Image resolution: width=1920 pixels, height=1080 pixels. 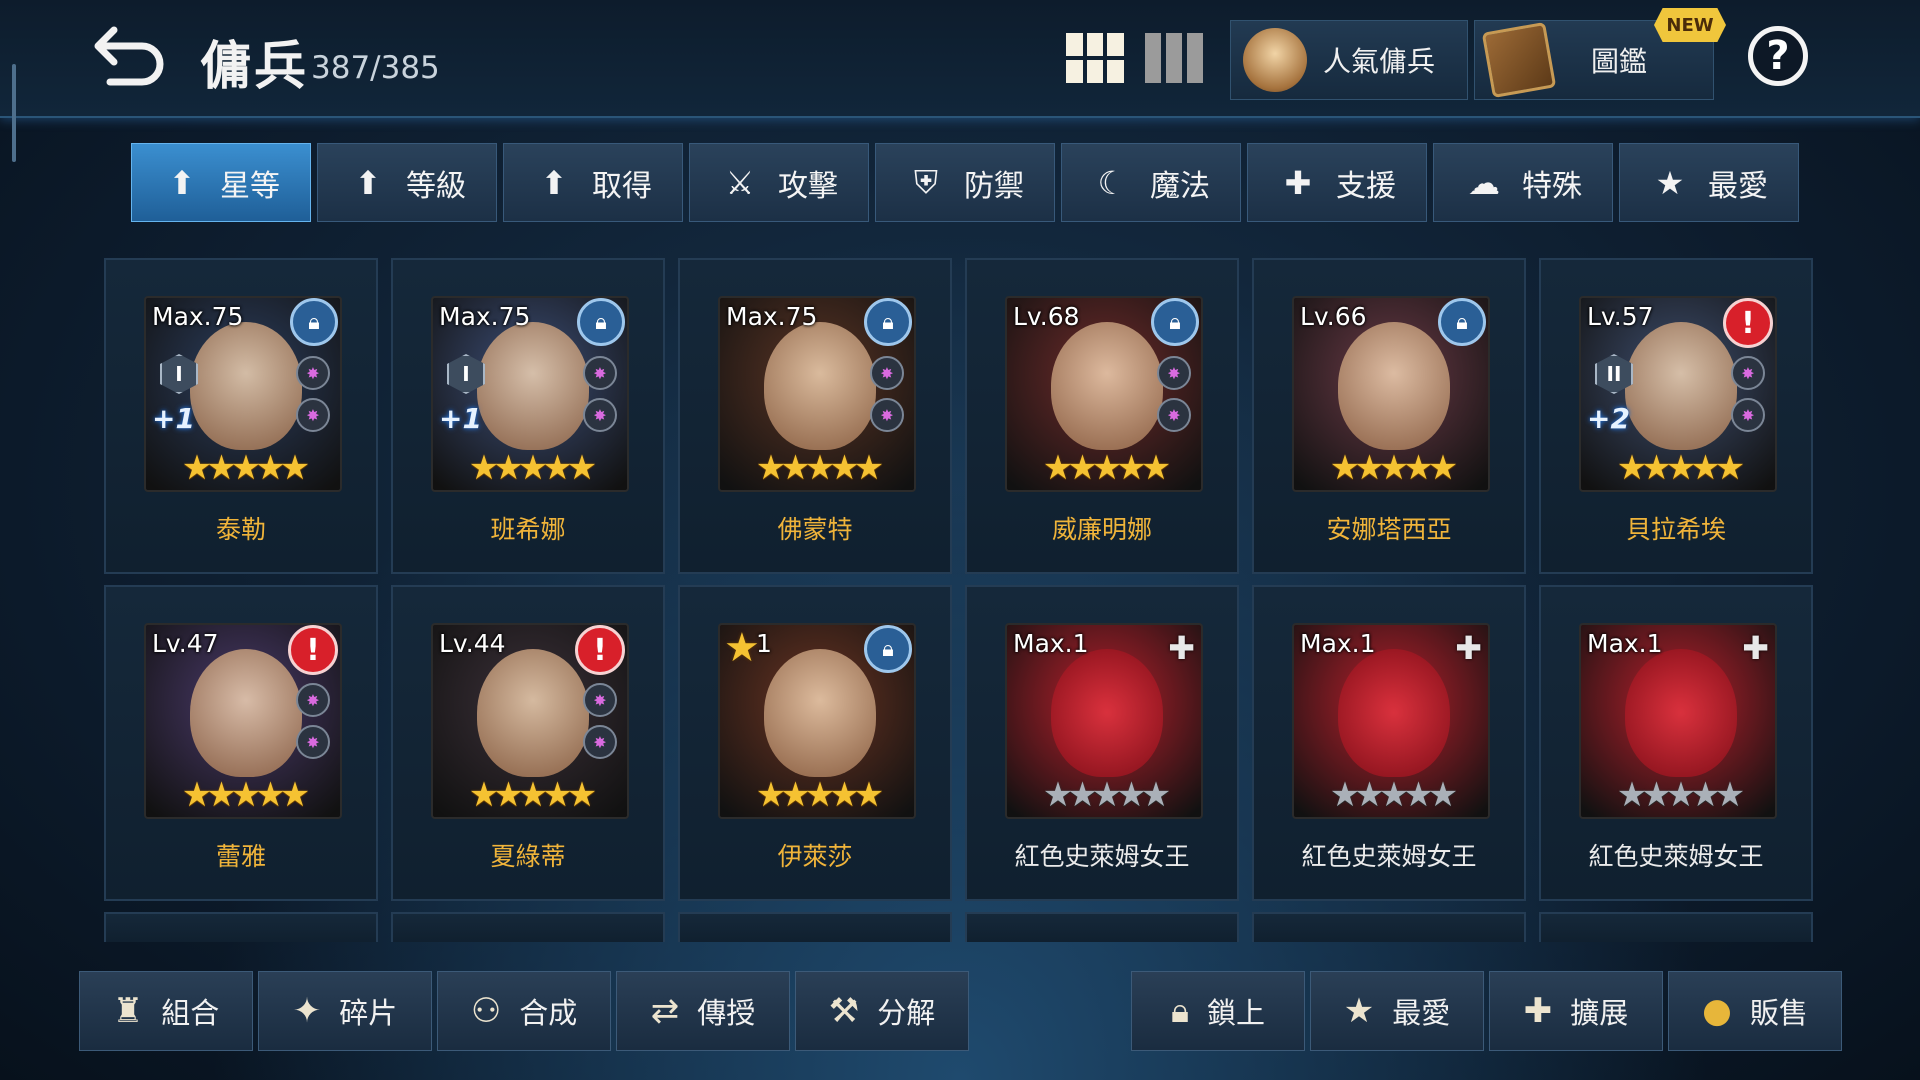 I want to click on mercenary-card: Lv.66 🔒︎ ★★★★★ 安娜塔西亞, so click(x=1389, y=416).